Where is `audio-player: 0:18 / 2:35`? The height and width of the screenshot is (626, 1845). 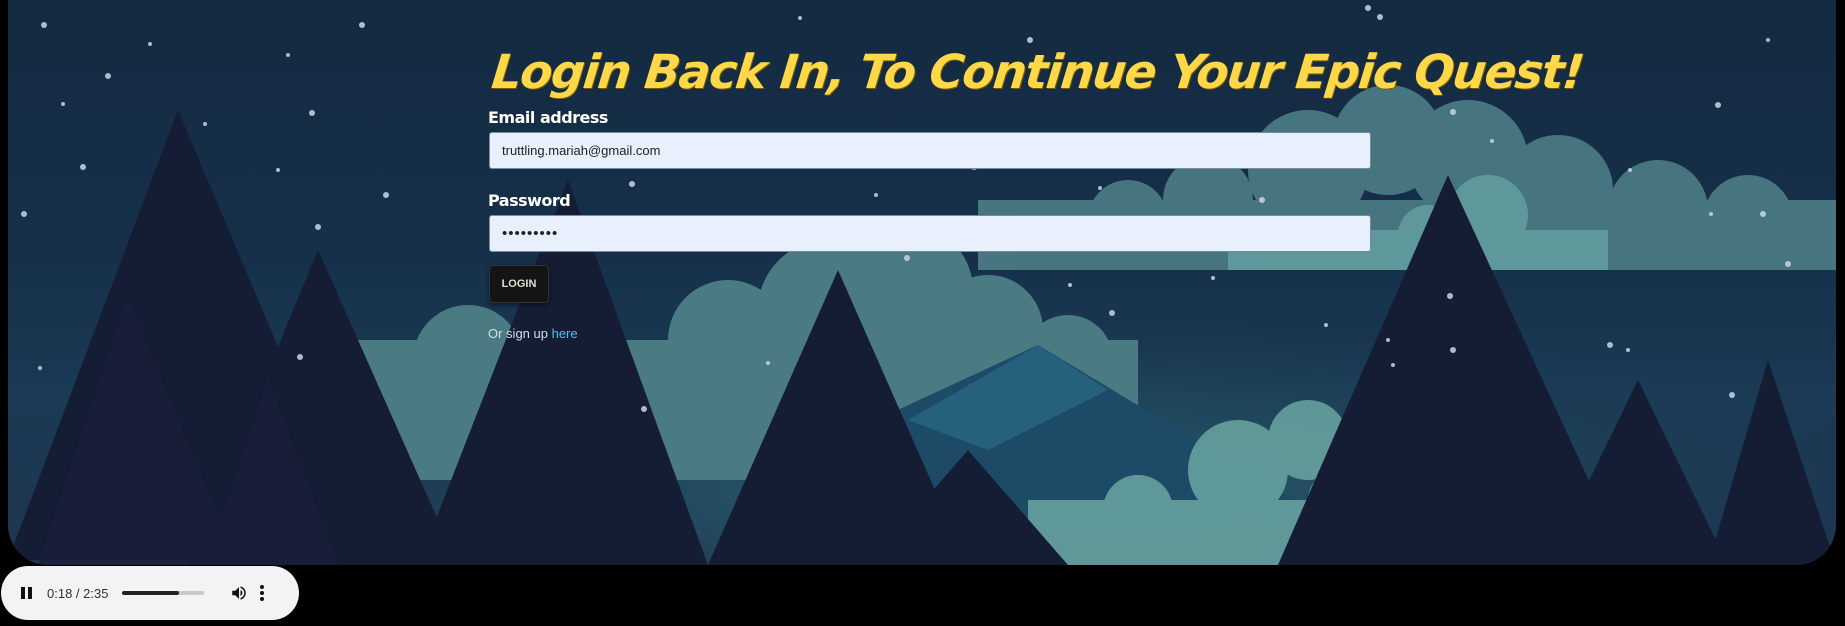
audio-player: 0:18 / 2:35 is located at coordinates (150, 593).